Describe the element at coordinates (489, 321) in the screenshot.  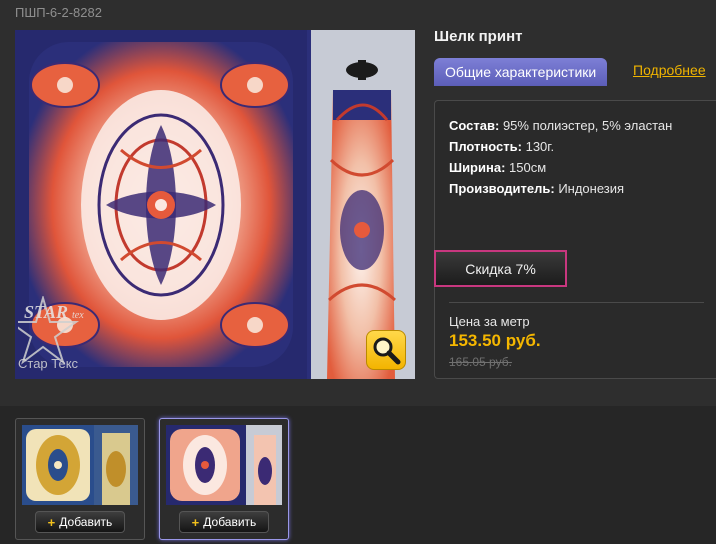
I see `price-label: Цена за метр` at that location.